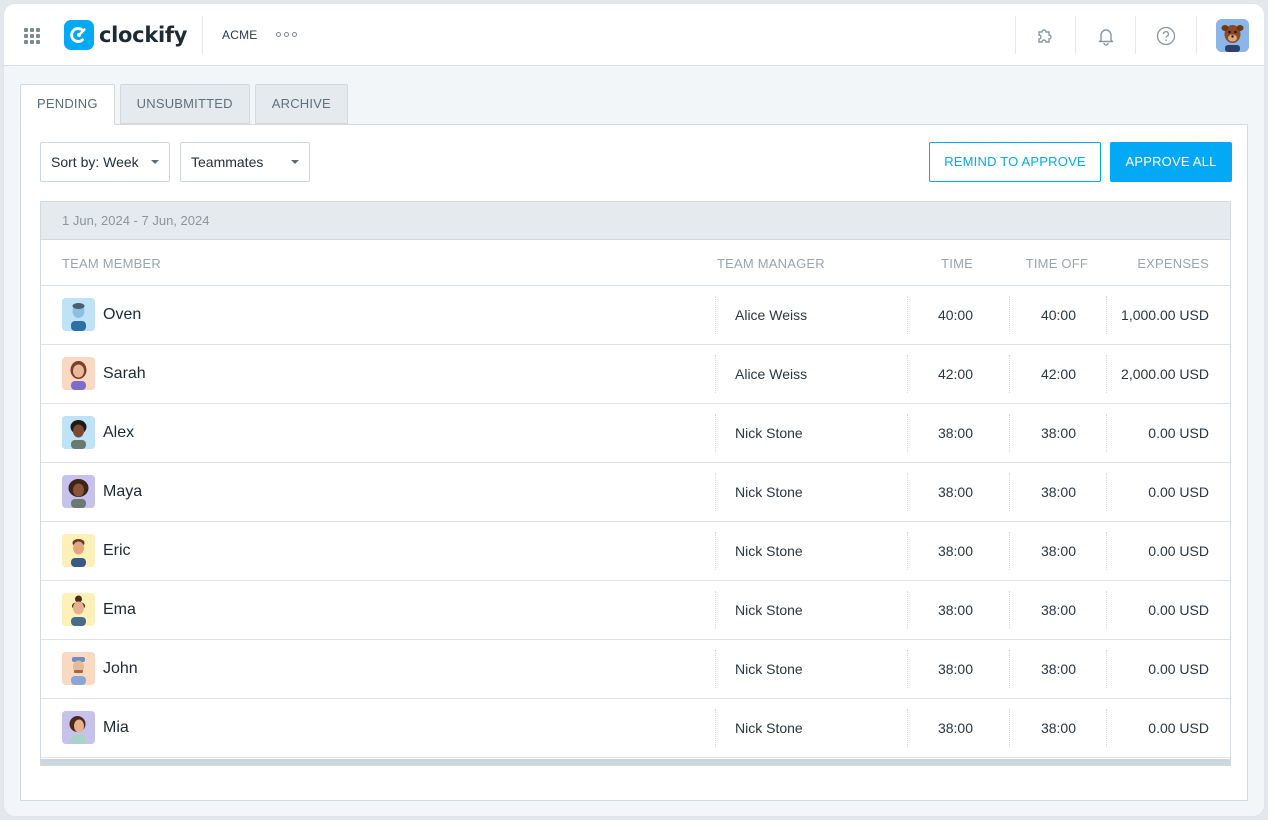 The width and height of the screenshot is (1268, 820). I want to click on time-off-value: 40:00, so click(1058, 315).